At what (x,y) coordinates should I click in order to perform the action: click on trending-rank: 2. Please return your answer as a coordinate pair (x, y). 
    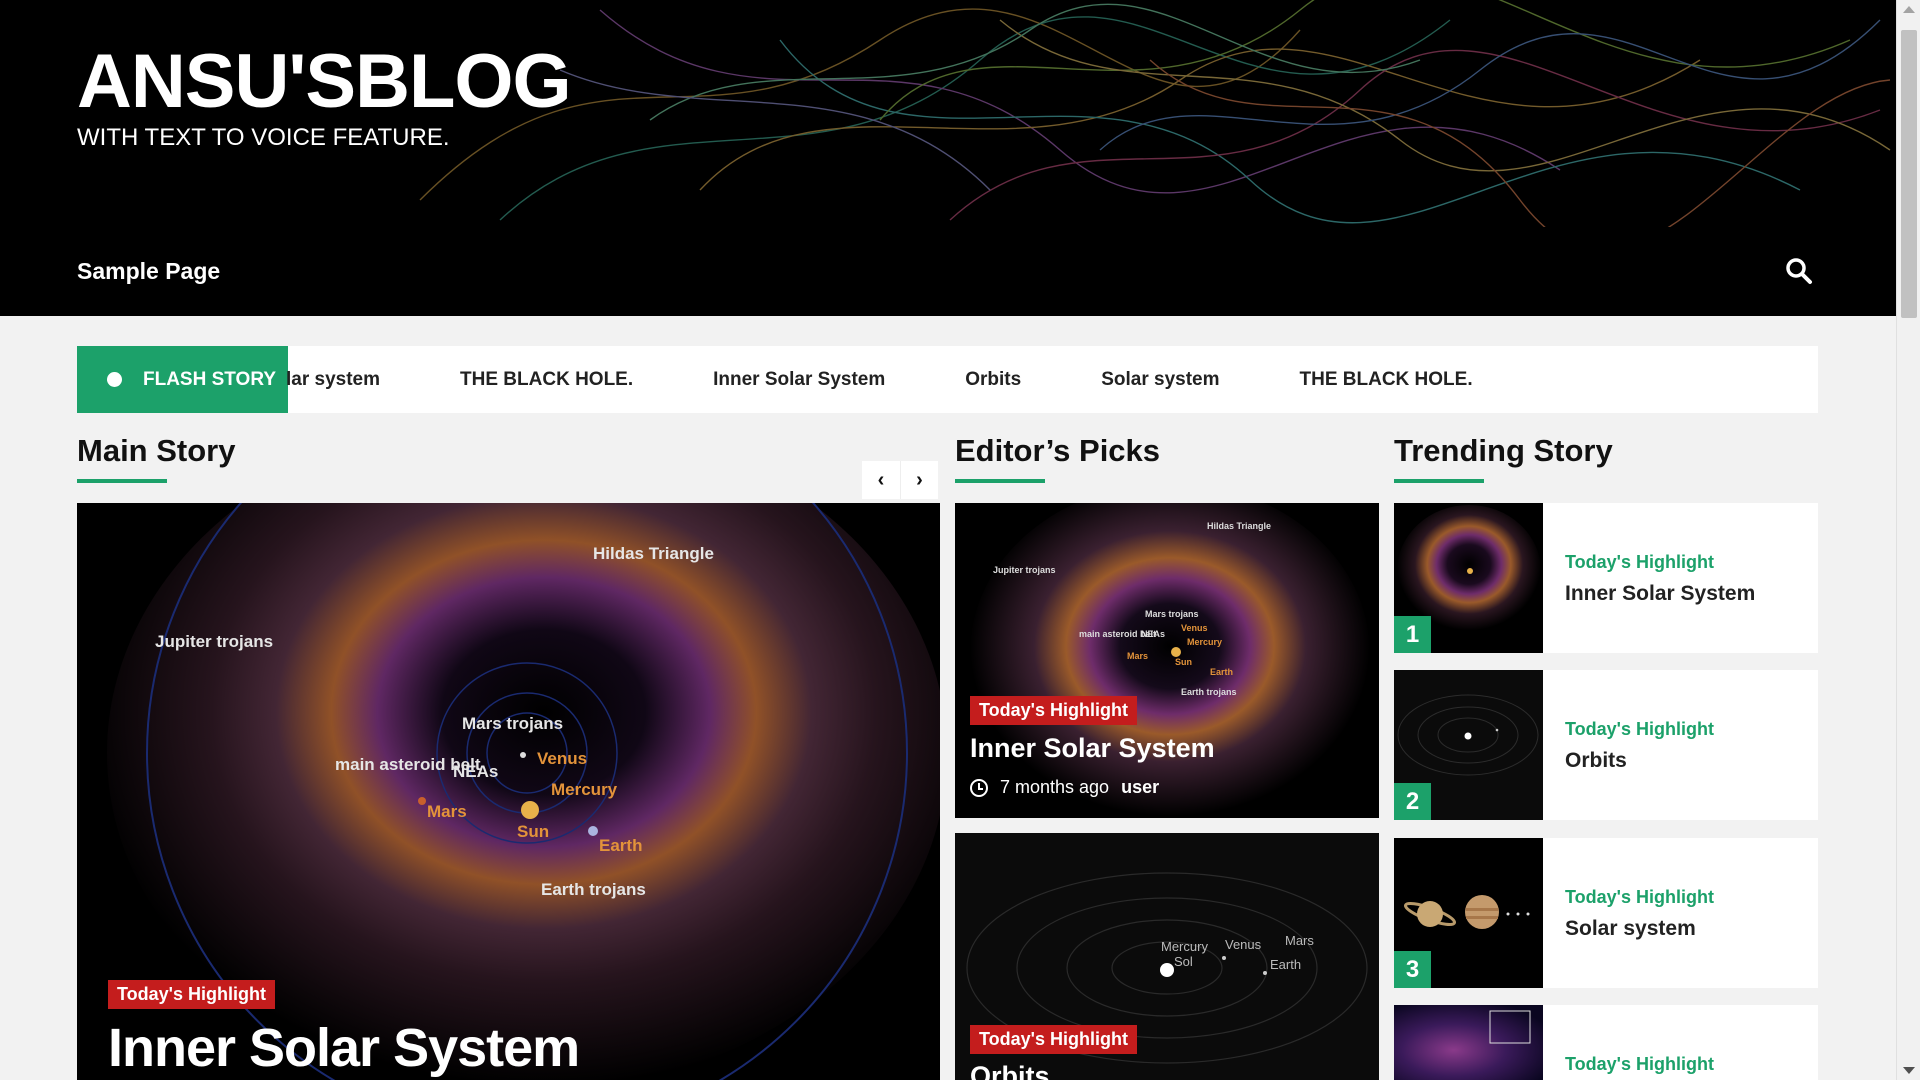
    Looking at the image, I should click on (1412, 801).